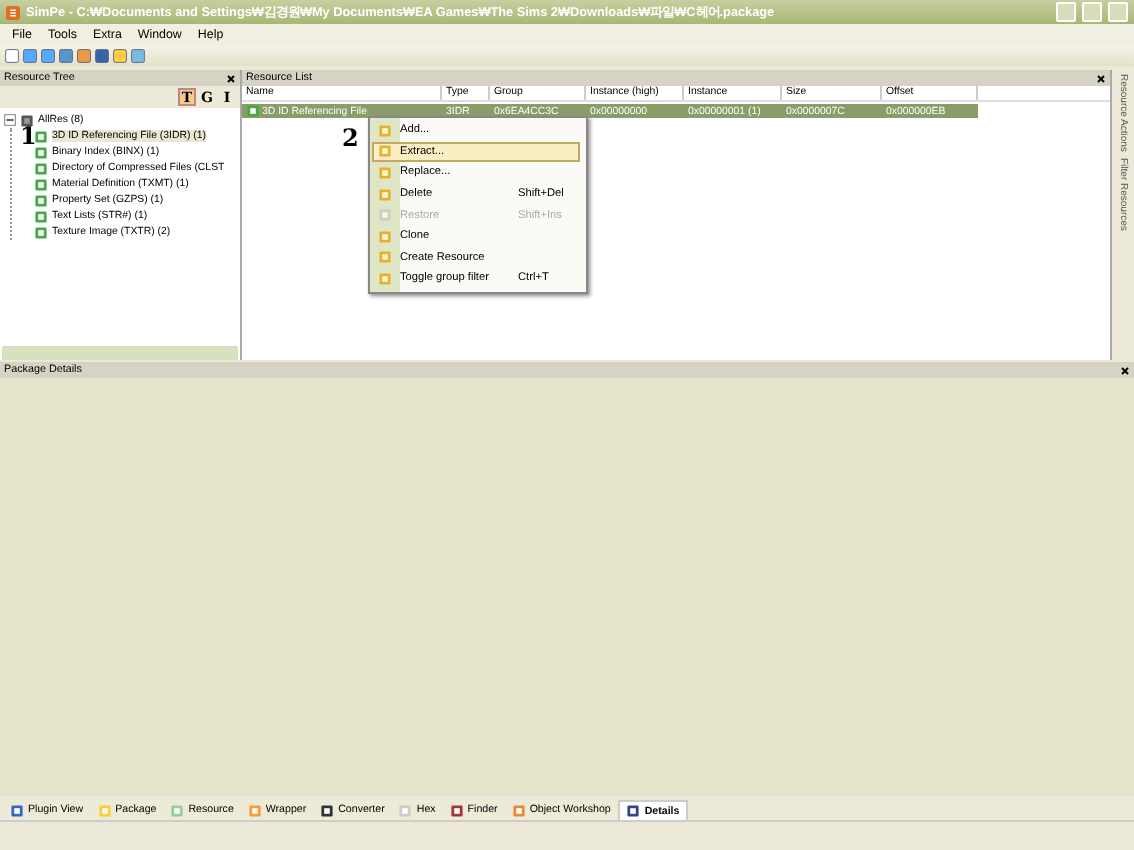  Describe the element at coordinates (13, 12) in the screenshot. I see `app-icon` at that location.